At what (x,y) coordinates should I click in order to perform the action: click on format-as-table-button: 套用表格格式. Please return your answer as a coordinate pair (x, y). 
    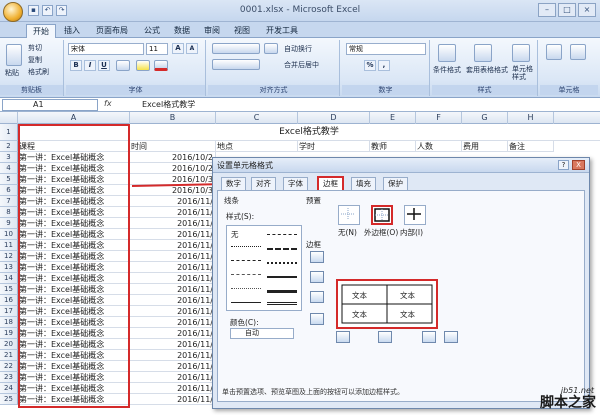
    Looking at the image, I should click on (487, 70).